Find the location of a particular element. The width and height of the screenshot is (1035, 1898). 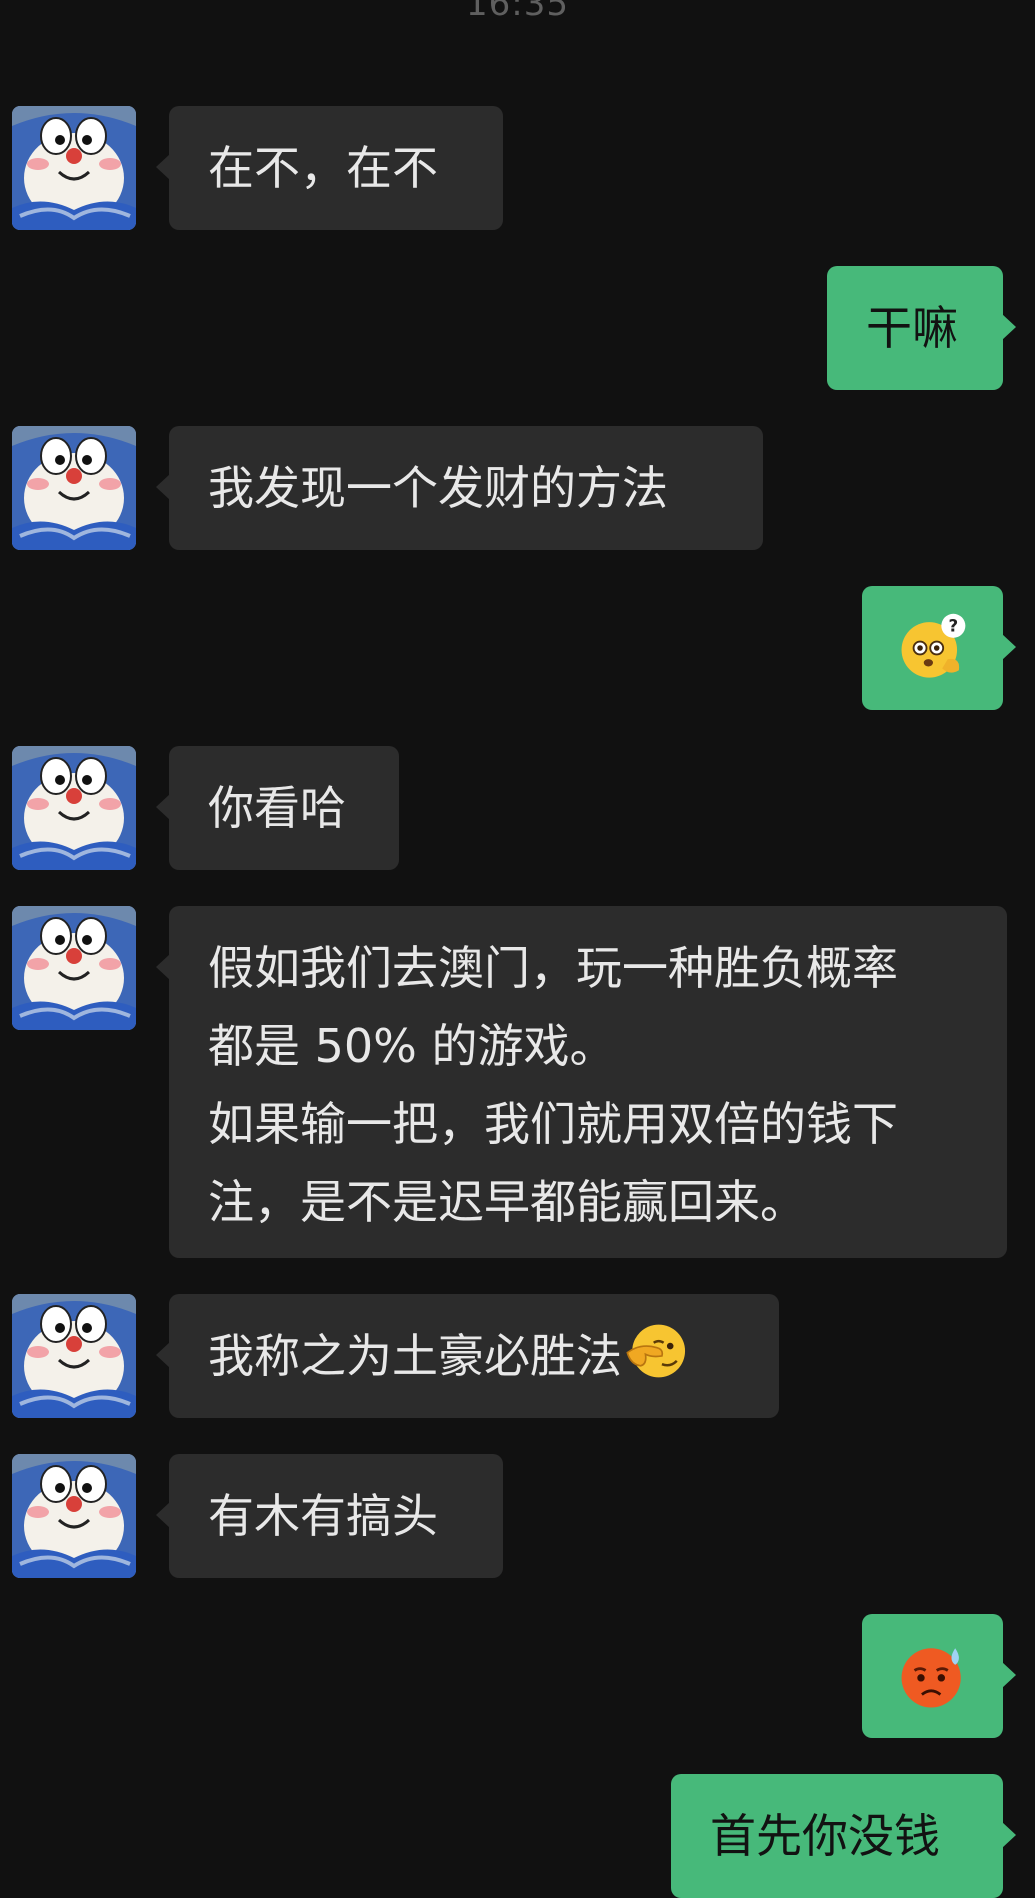

message-bubble-incoming: 你看哈 is located at coordinates (277, 808).